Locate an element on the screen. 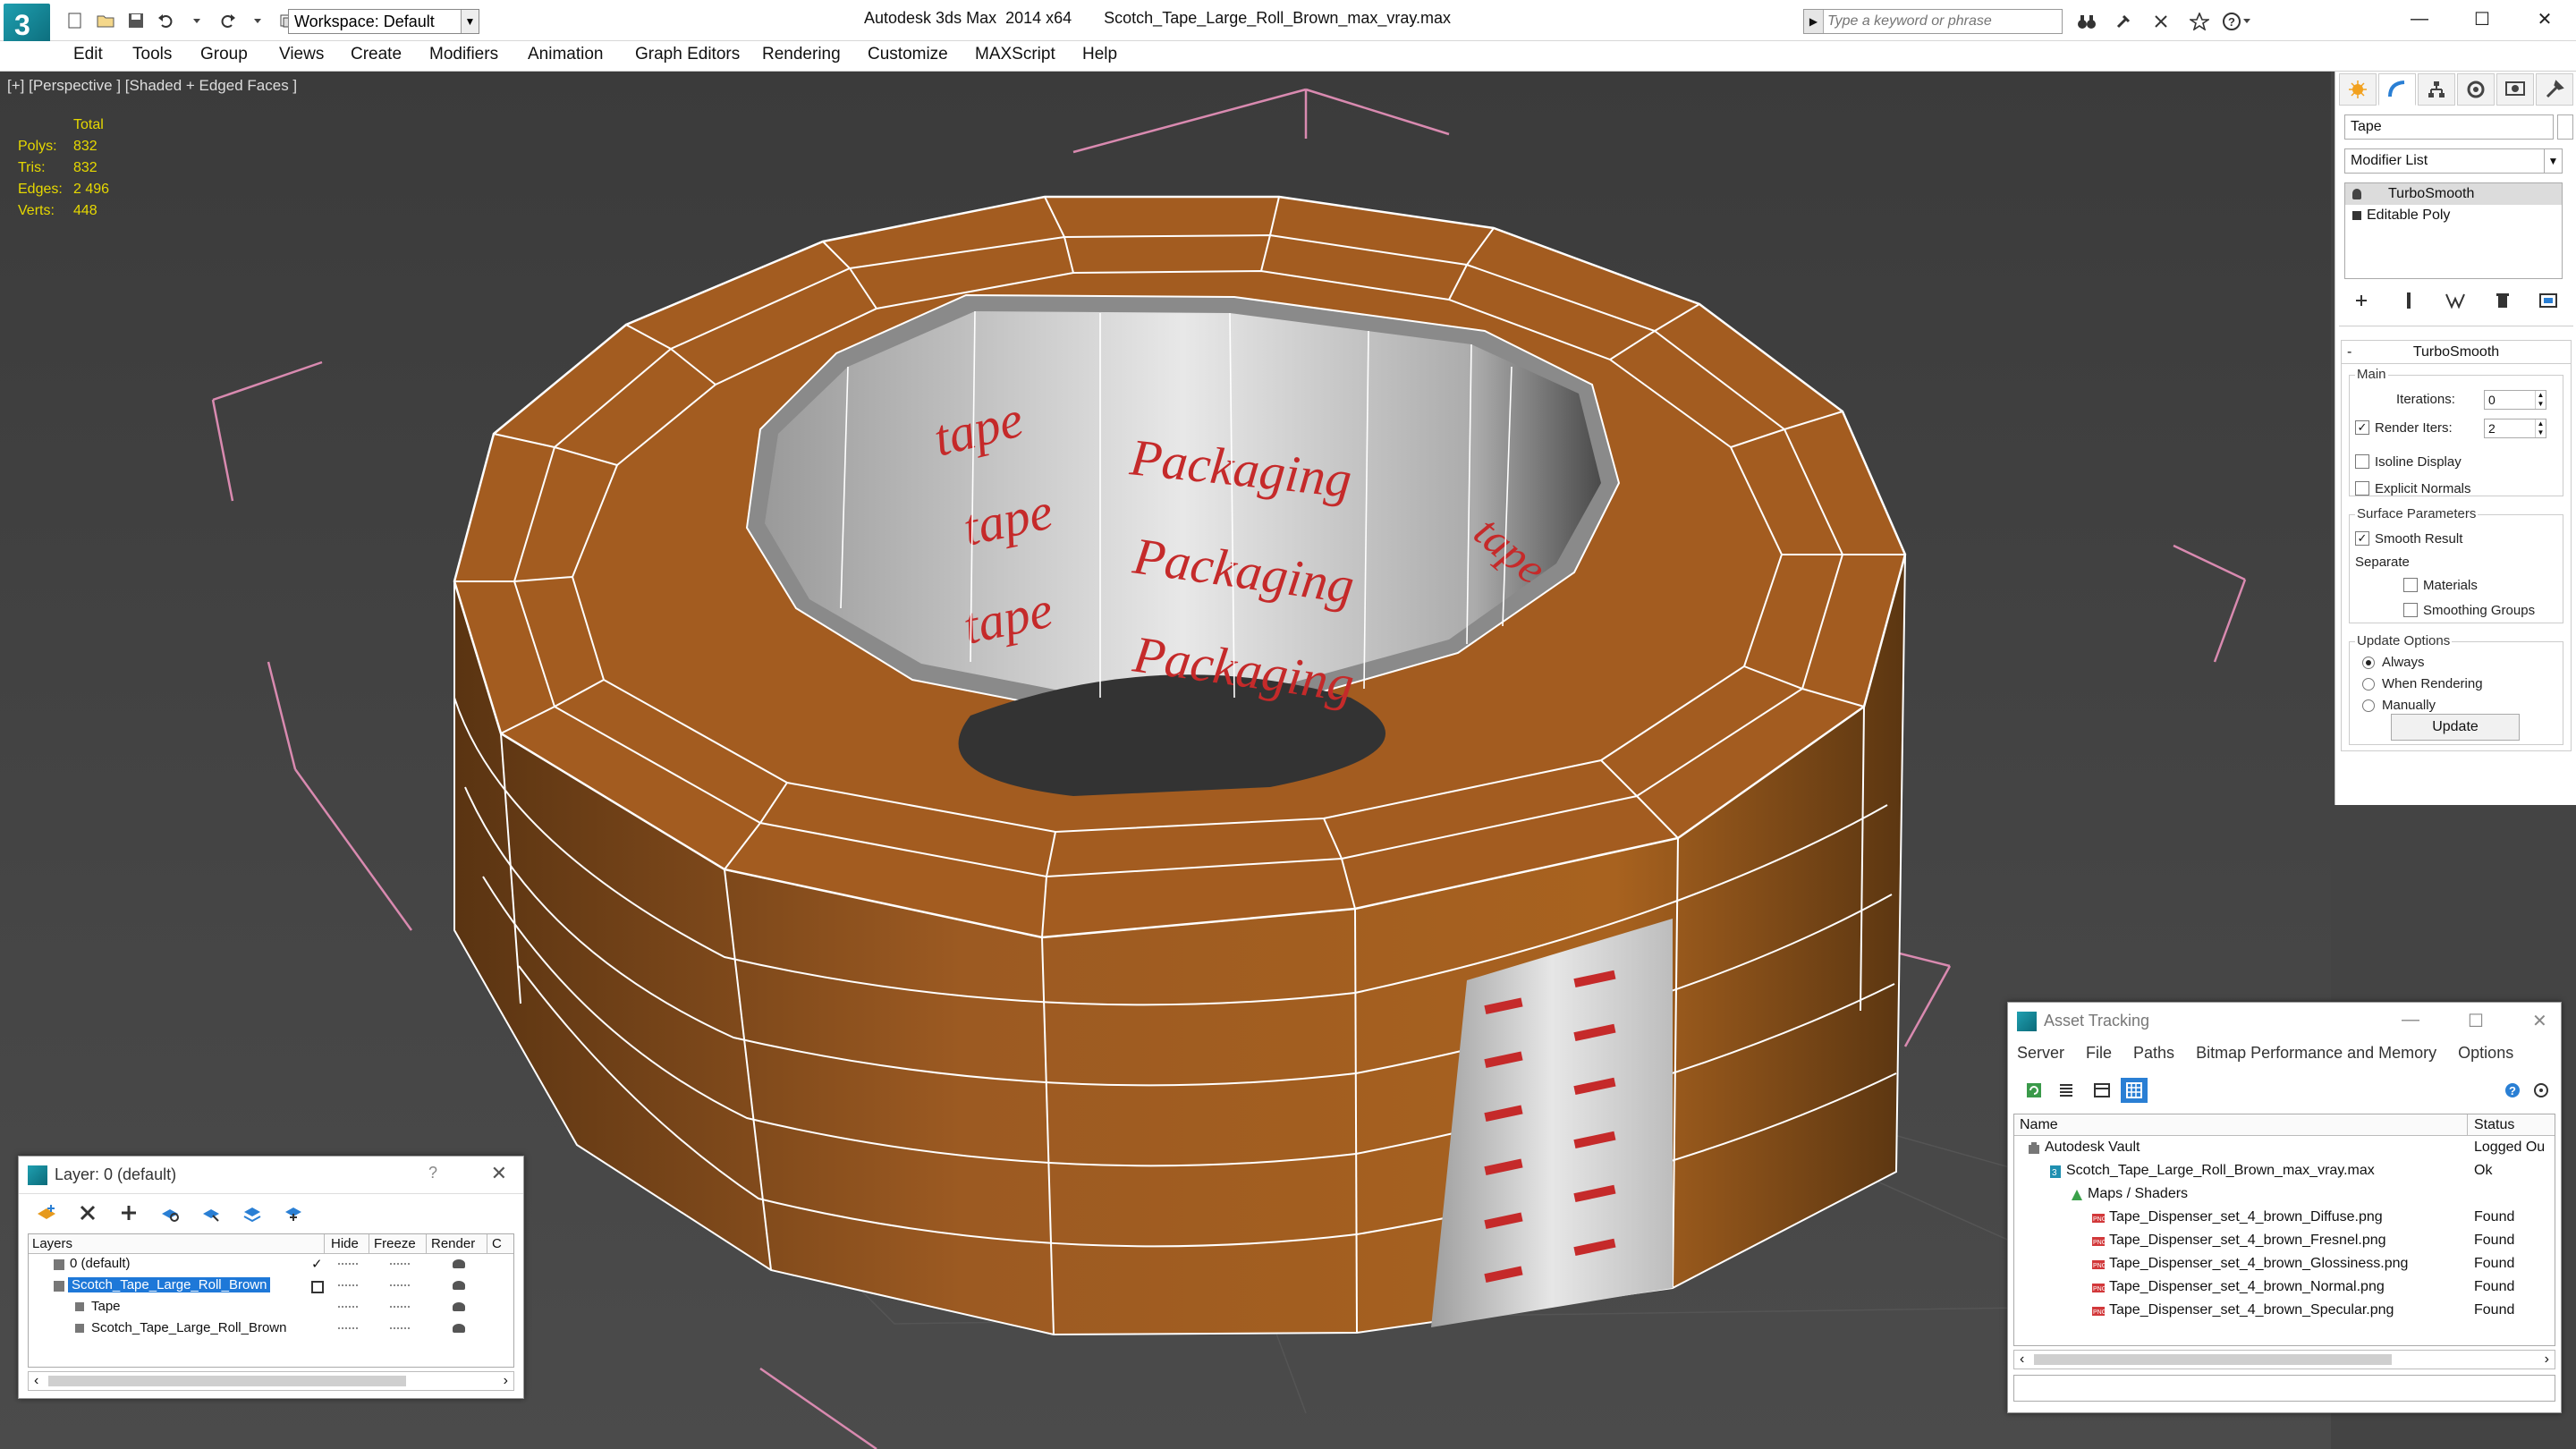  subscription-icon is located at coordinates (2124, 21).